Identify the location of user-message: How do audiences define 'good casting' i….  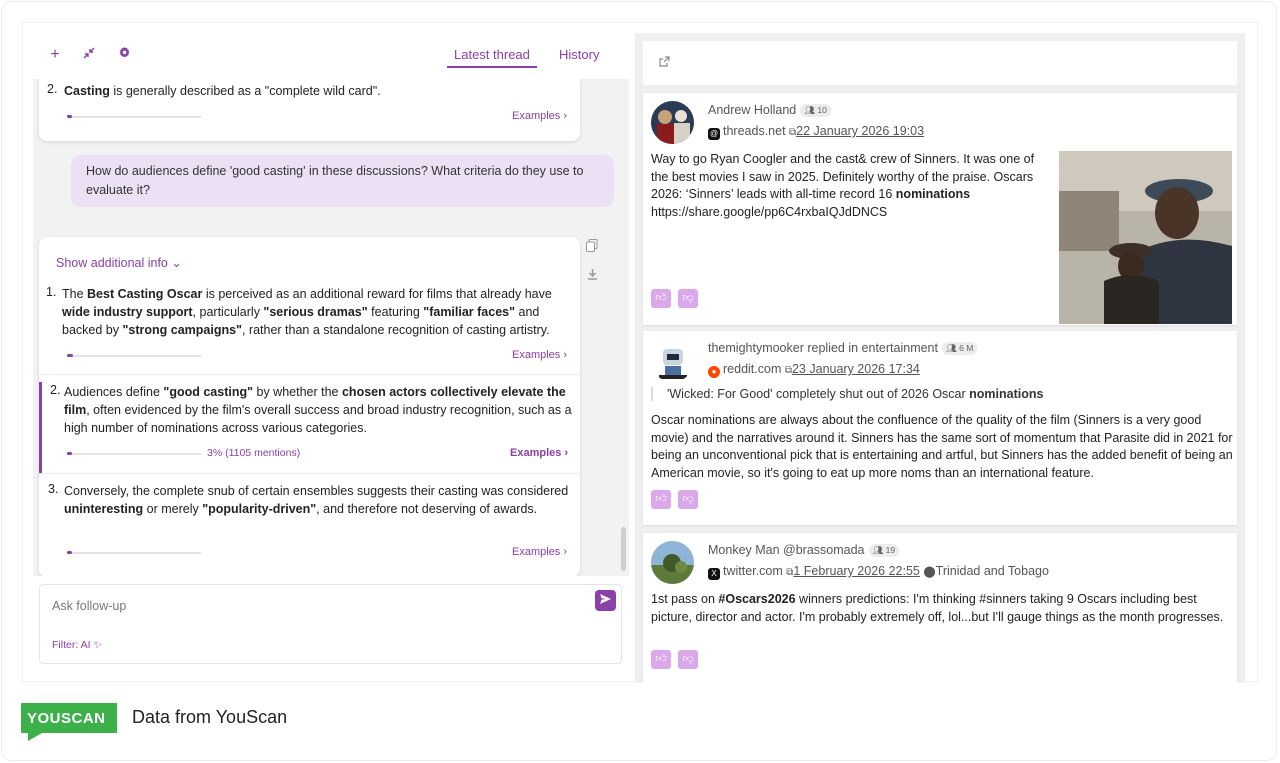
(342, 181).